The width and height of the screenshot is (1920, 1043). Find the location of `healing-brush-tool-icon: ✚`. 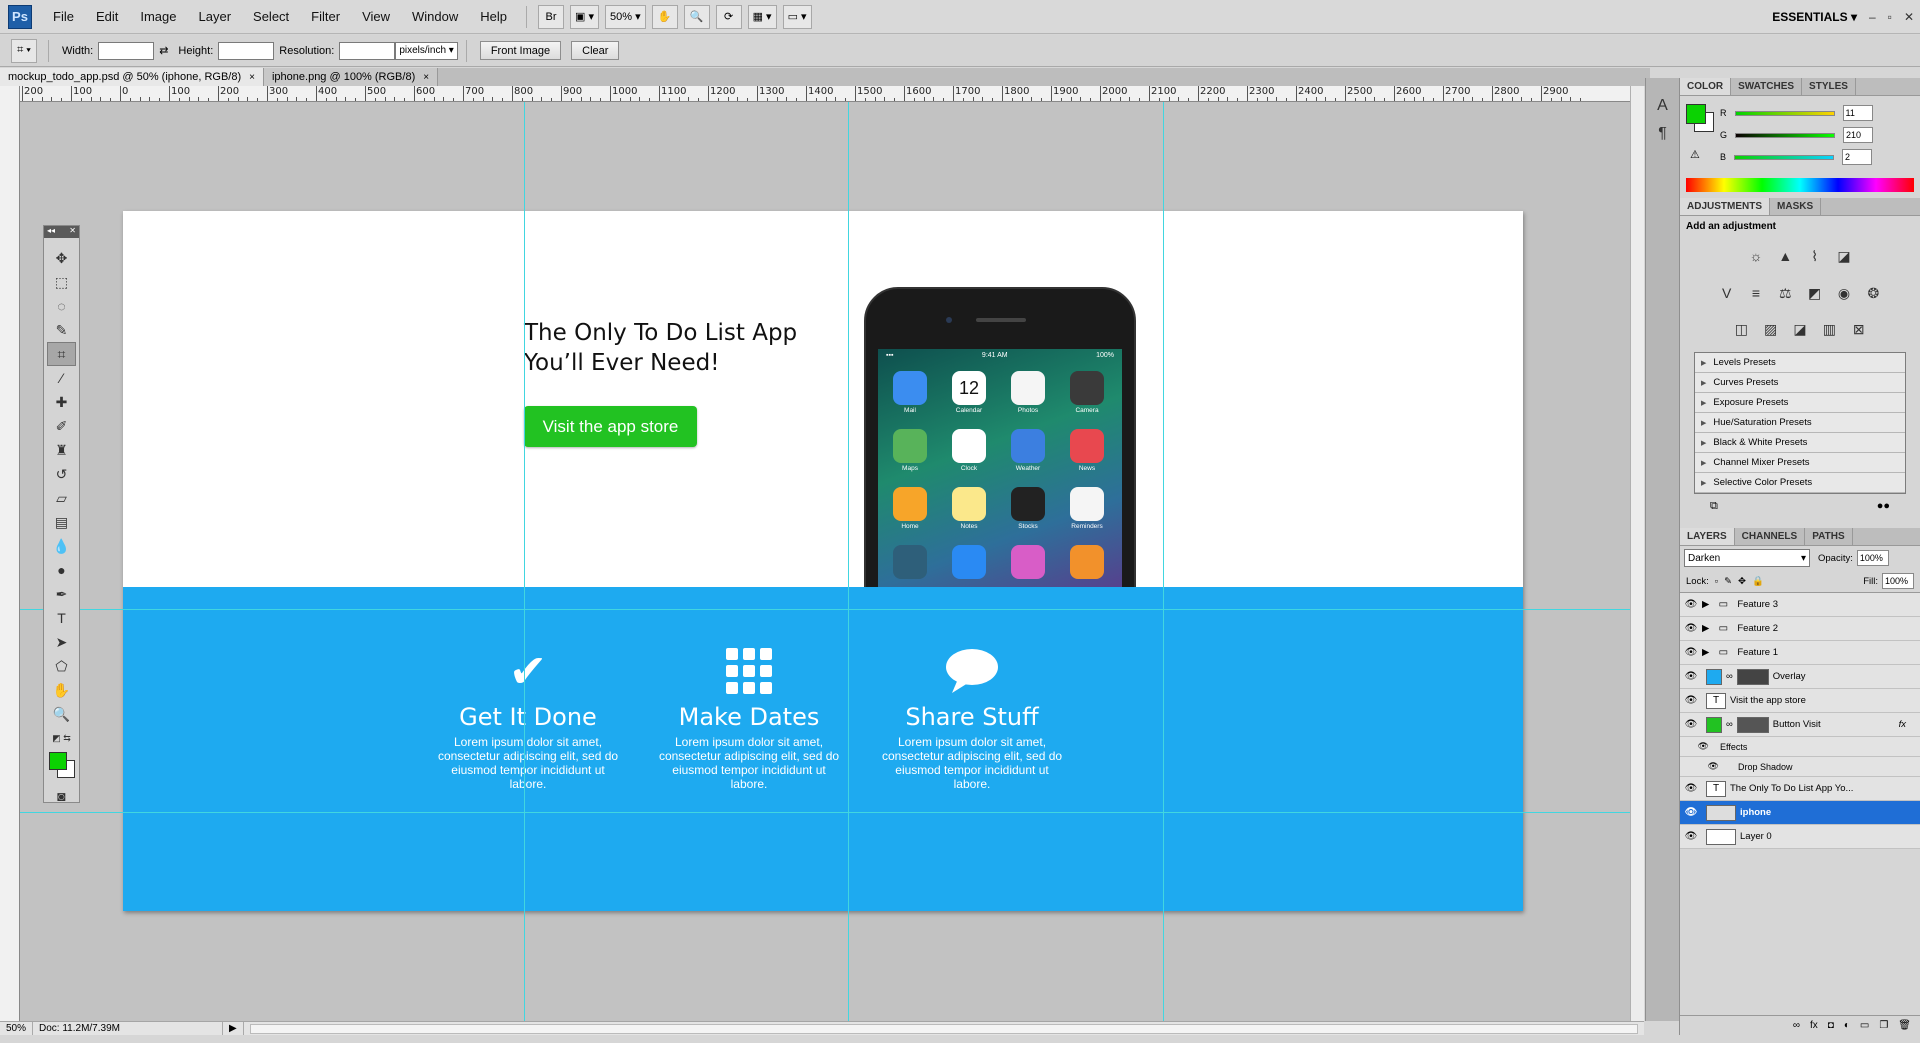

healing-brush-tool-icon: ✚ is located at coordinates (61, 402).